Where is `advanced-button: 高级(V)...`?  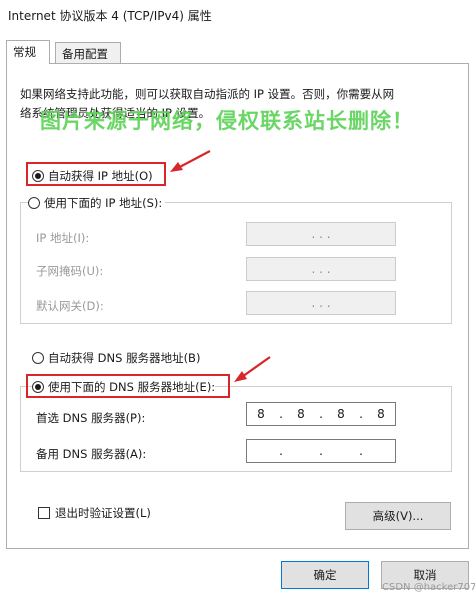
advanced-button: 高级(V)... is located at coordinates (398, 516).